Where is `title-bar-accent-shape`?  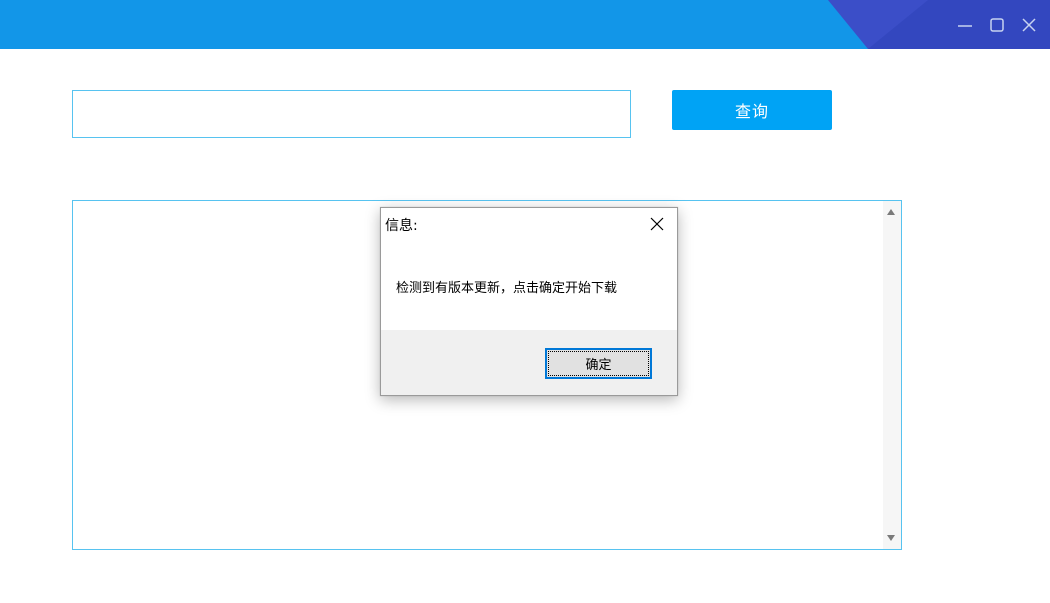 title-bar-accent-shape is located at coordinates (939, 24).